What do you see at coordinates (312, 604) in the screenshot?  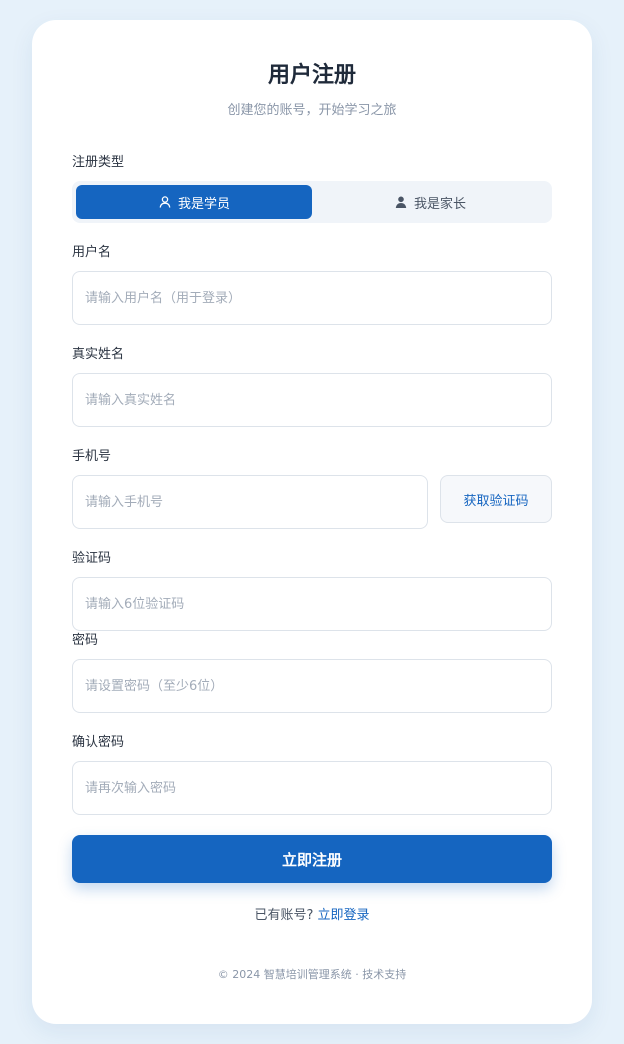 I see `code-input` at bounding box center [312, 604].